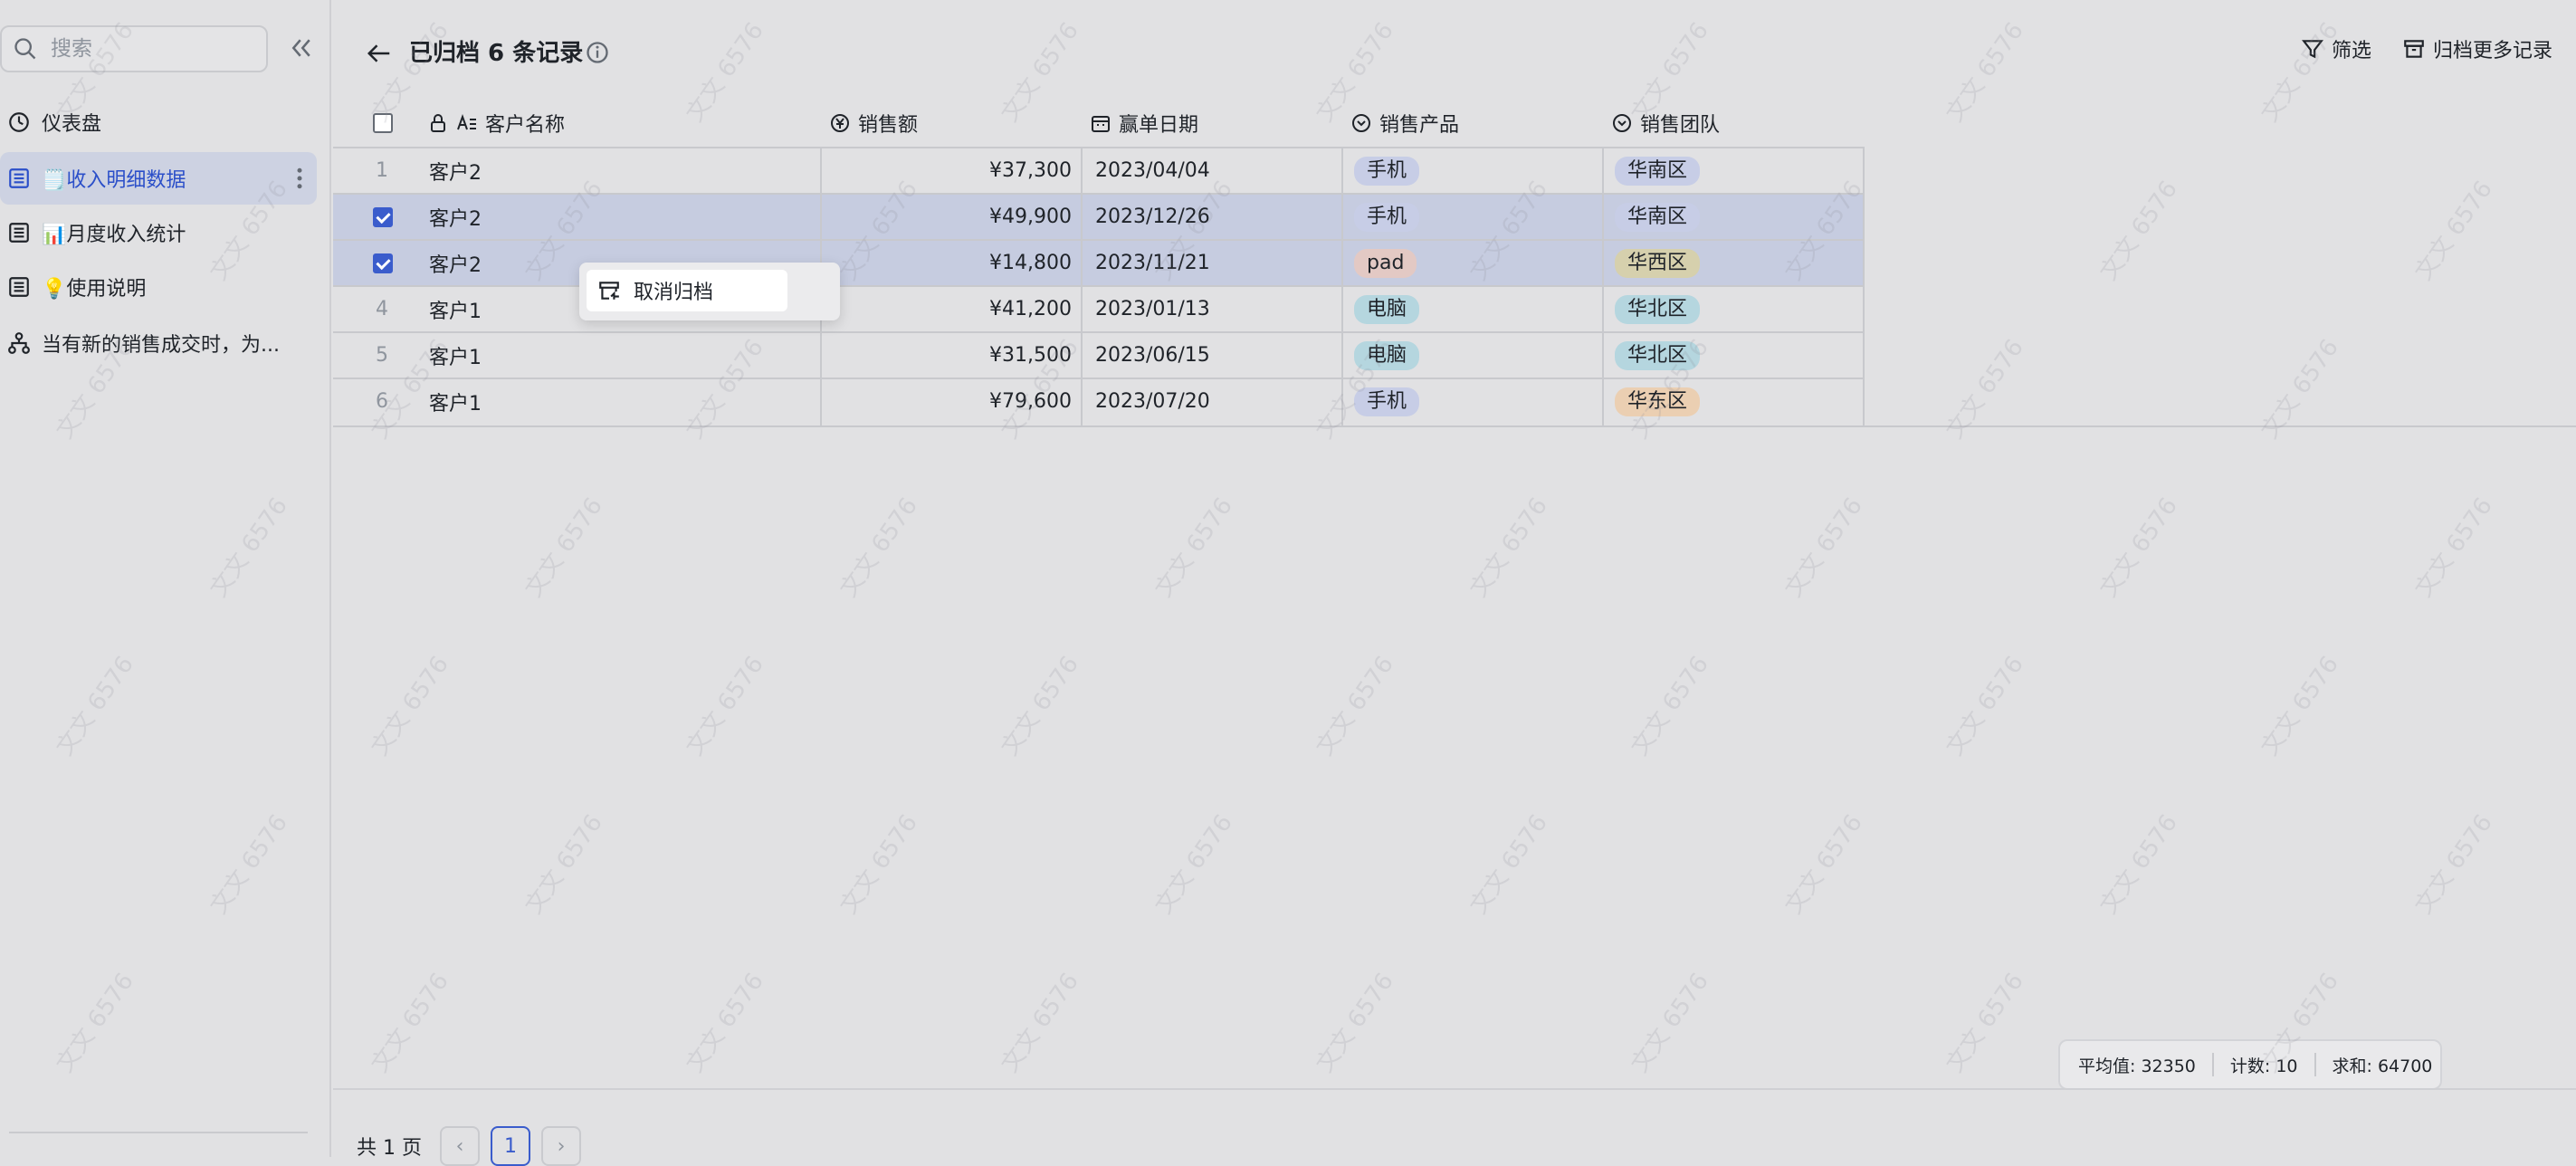 This screenshot has height=1166, width=2576. I want to click on column-header-team: 销售团队, so click(1665, 123).